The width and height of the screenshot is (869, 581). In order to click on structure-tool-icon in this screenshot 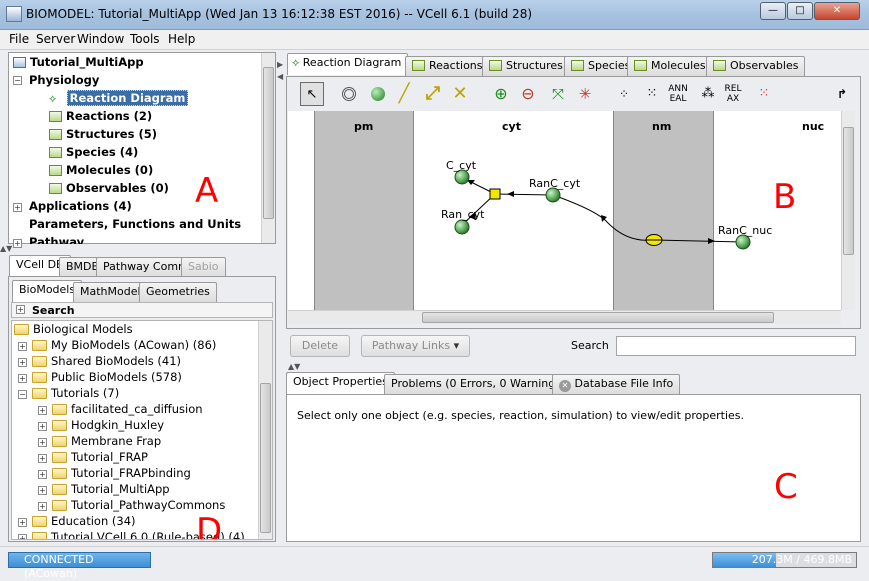, I will do `click(349, 94)`.